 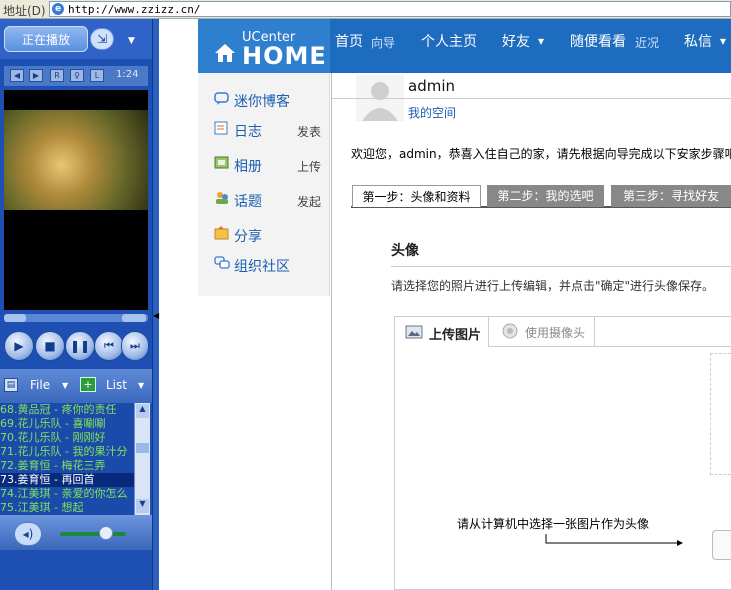 What do you see at coordinates (15, 318) in the screenshot?
I see `seek-left-handle` at bounding box center [15, 318].